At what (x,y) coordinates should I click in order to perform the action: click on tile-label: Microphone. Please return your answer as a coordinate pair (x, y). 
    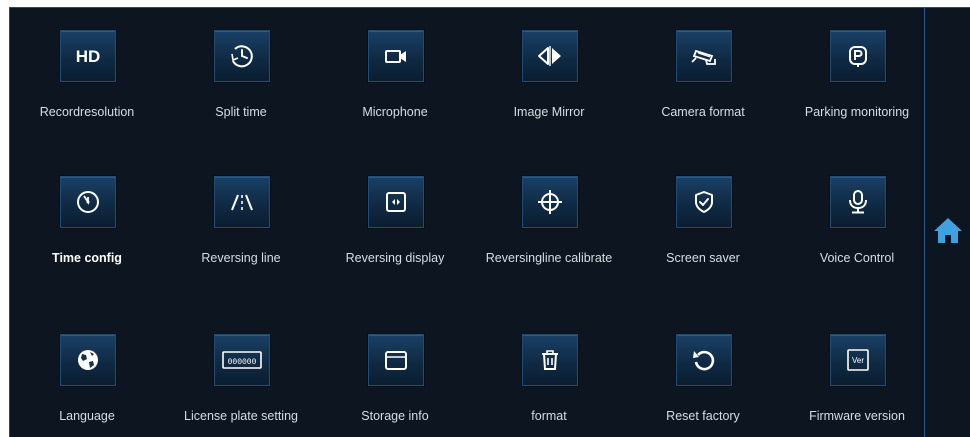
    Looking at the image, I should click on (395, 112).